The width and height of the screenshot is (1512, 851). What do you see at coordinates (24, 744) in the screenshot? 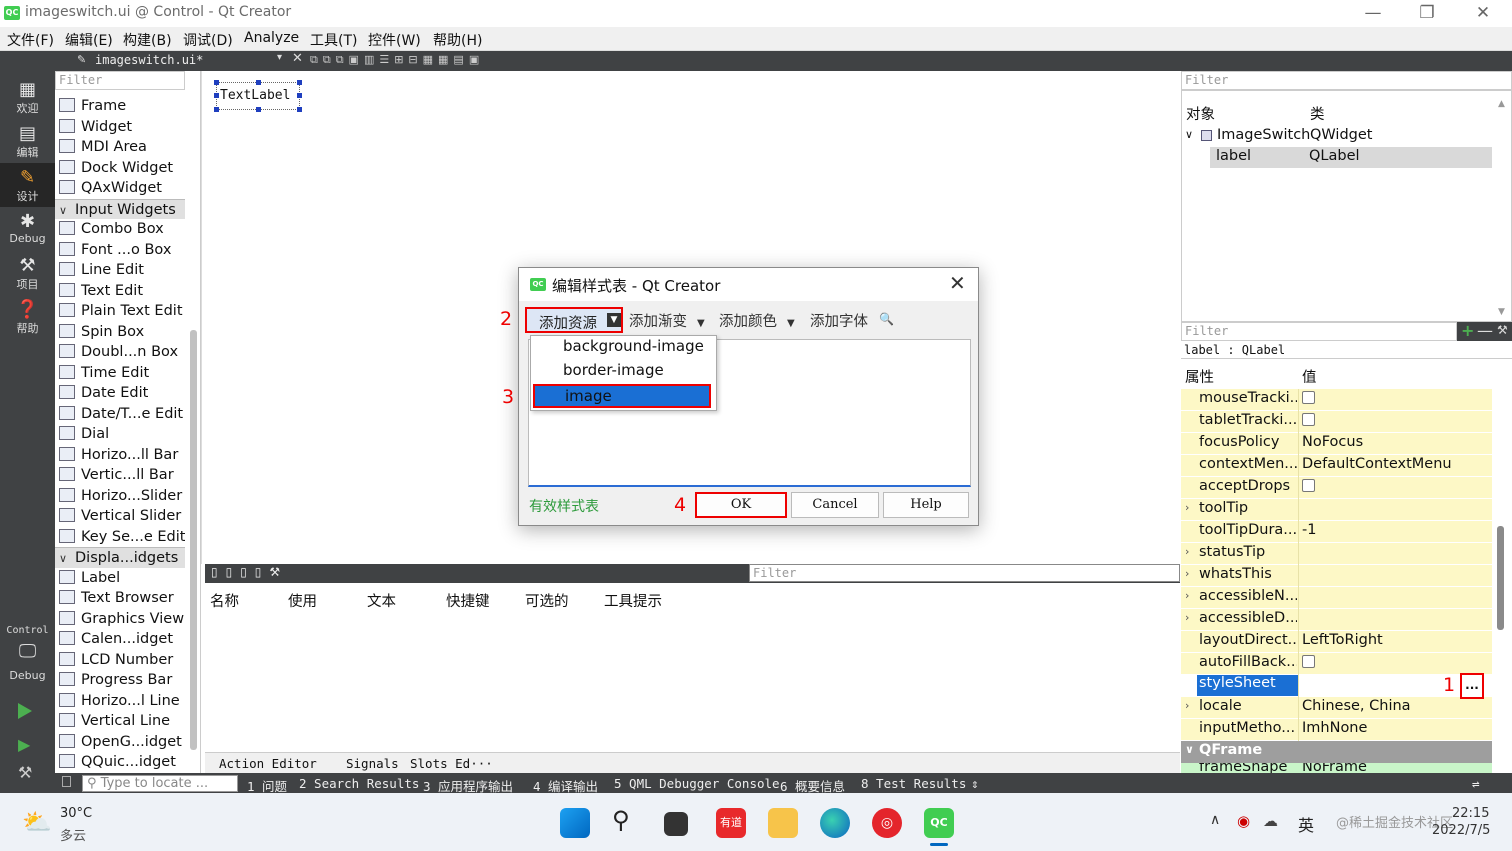
I see `debug-run-icon: ▶` at bounding box center [24, 744].